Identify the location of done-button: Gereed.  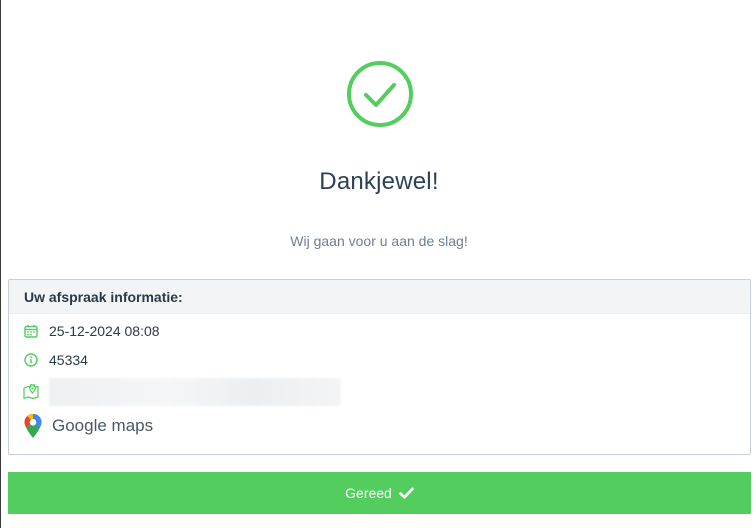
(379, 493).